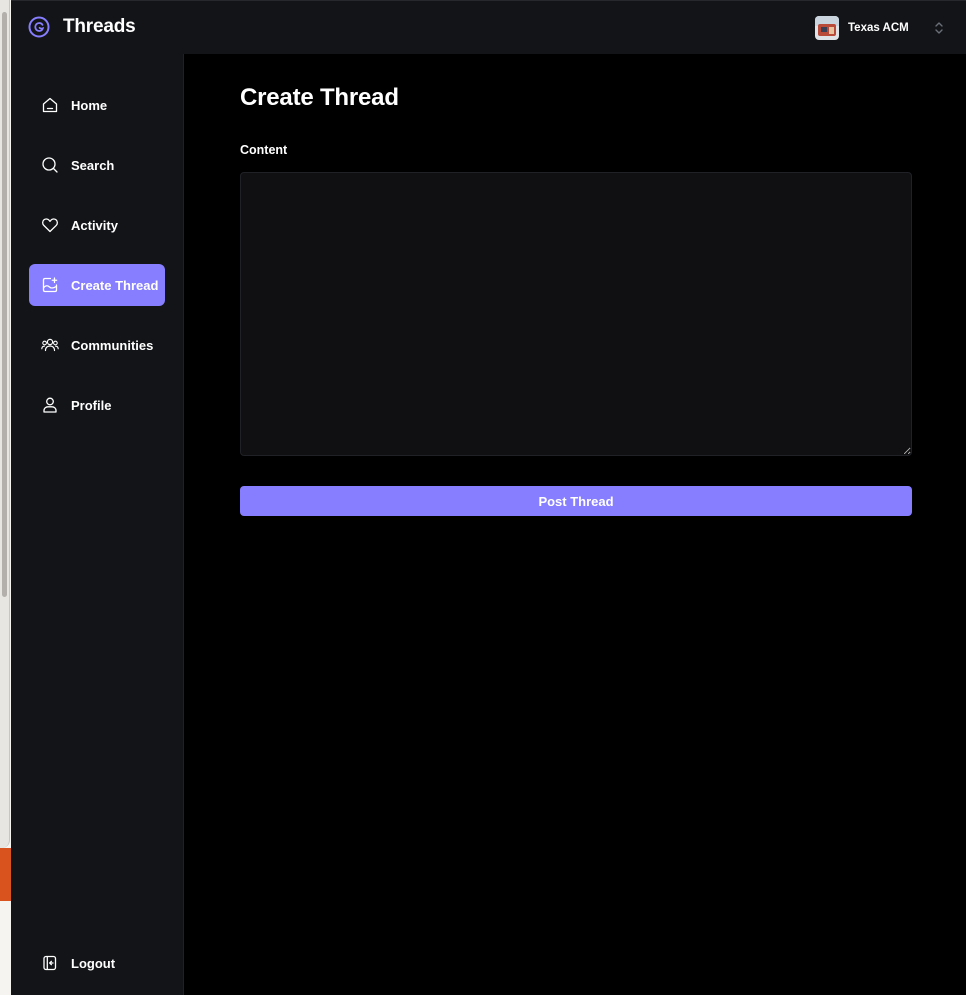  I want to click on sidebar-item-search: Search, so click(97, 165).